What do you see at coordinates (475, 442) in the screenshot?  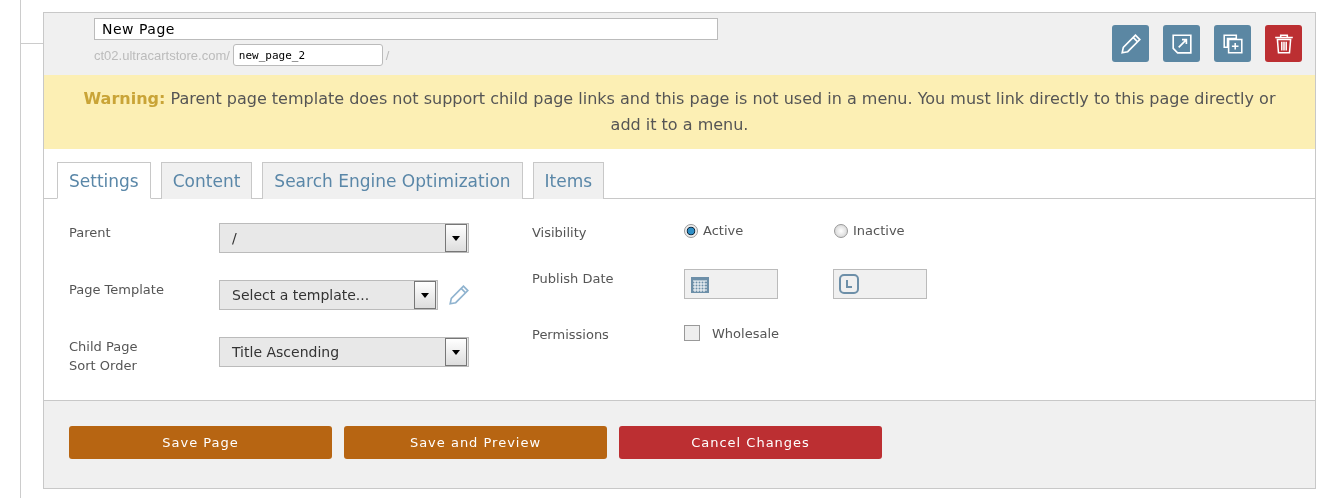 I see `action-button: Save and Preview` at bounding box center [475, 442].